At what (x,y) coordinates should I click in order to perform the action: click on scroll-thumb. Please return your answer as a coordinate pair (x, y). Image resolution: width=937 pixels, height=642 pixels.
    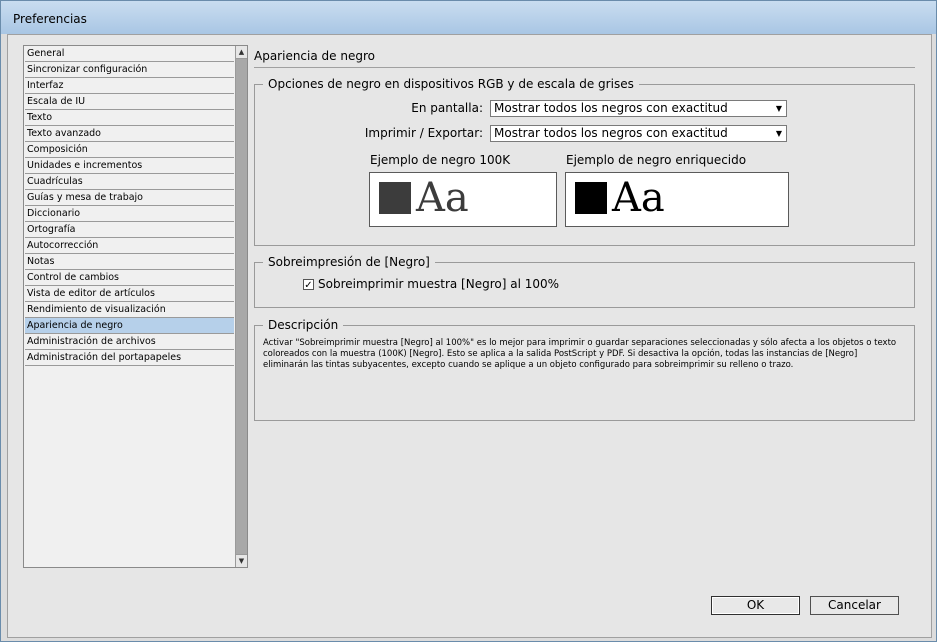
    Looking at the image, I should click on (241, 306).